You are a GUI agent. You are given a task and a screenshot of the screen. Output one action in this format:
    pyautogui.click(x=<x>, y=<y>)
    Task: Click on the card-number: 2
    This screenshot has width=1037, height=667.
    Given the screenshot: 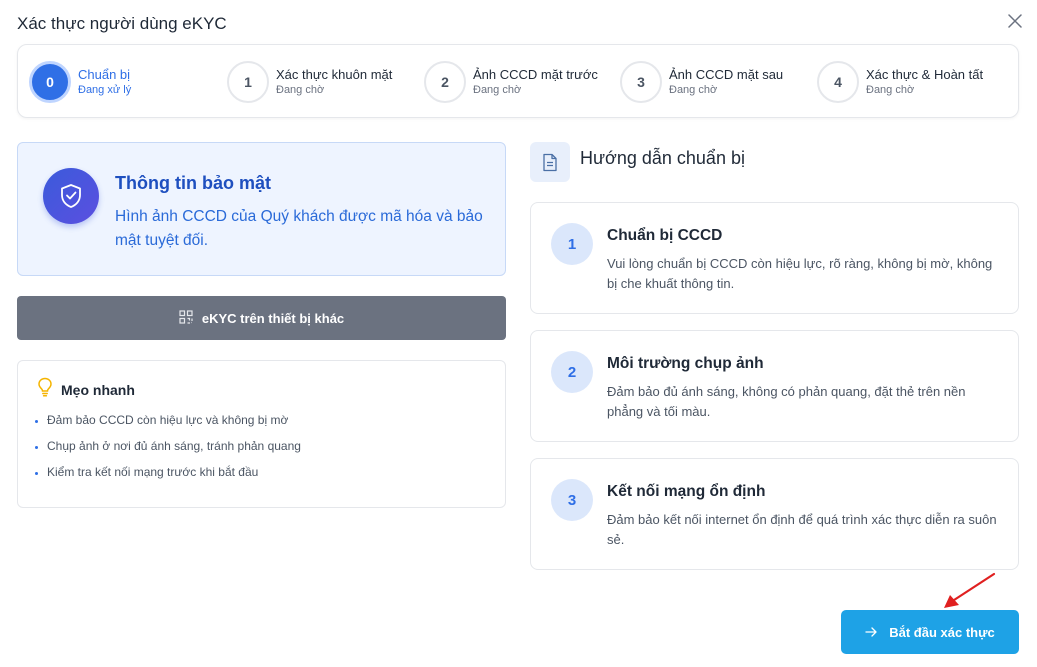 What is the action you would take?
    pyautogui.click(x=572, y=372)
    